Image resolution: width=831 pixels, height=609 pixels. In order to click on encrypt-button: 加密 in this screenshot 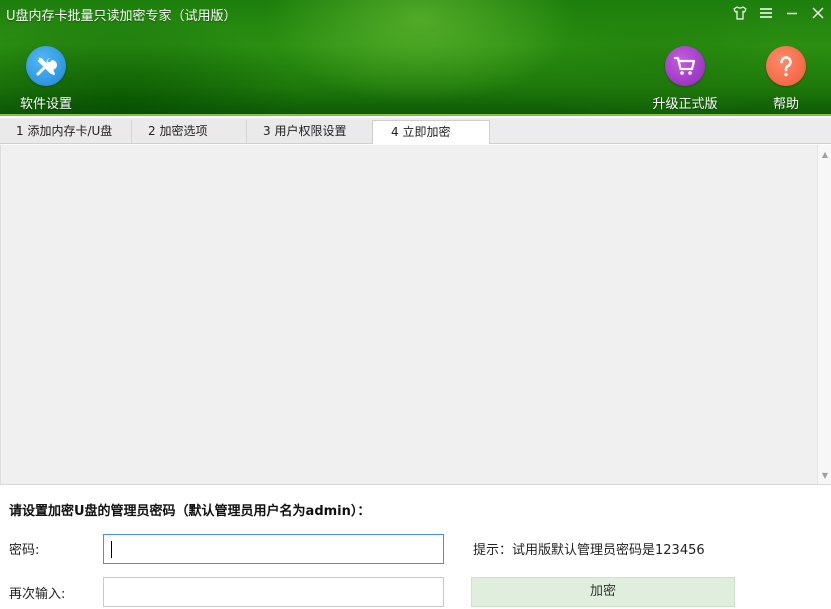, I will do `click(603, 592)`.